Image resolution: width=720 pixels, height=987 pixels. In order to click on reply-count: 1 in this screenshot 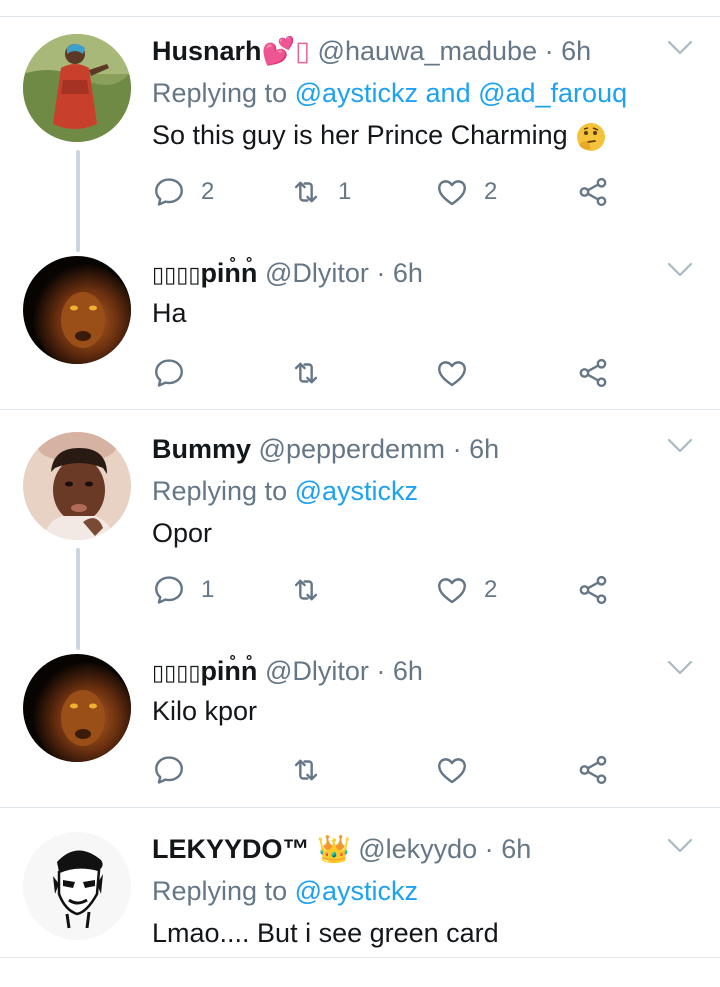, I will do `click(208, 589)`.